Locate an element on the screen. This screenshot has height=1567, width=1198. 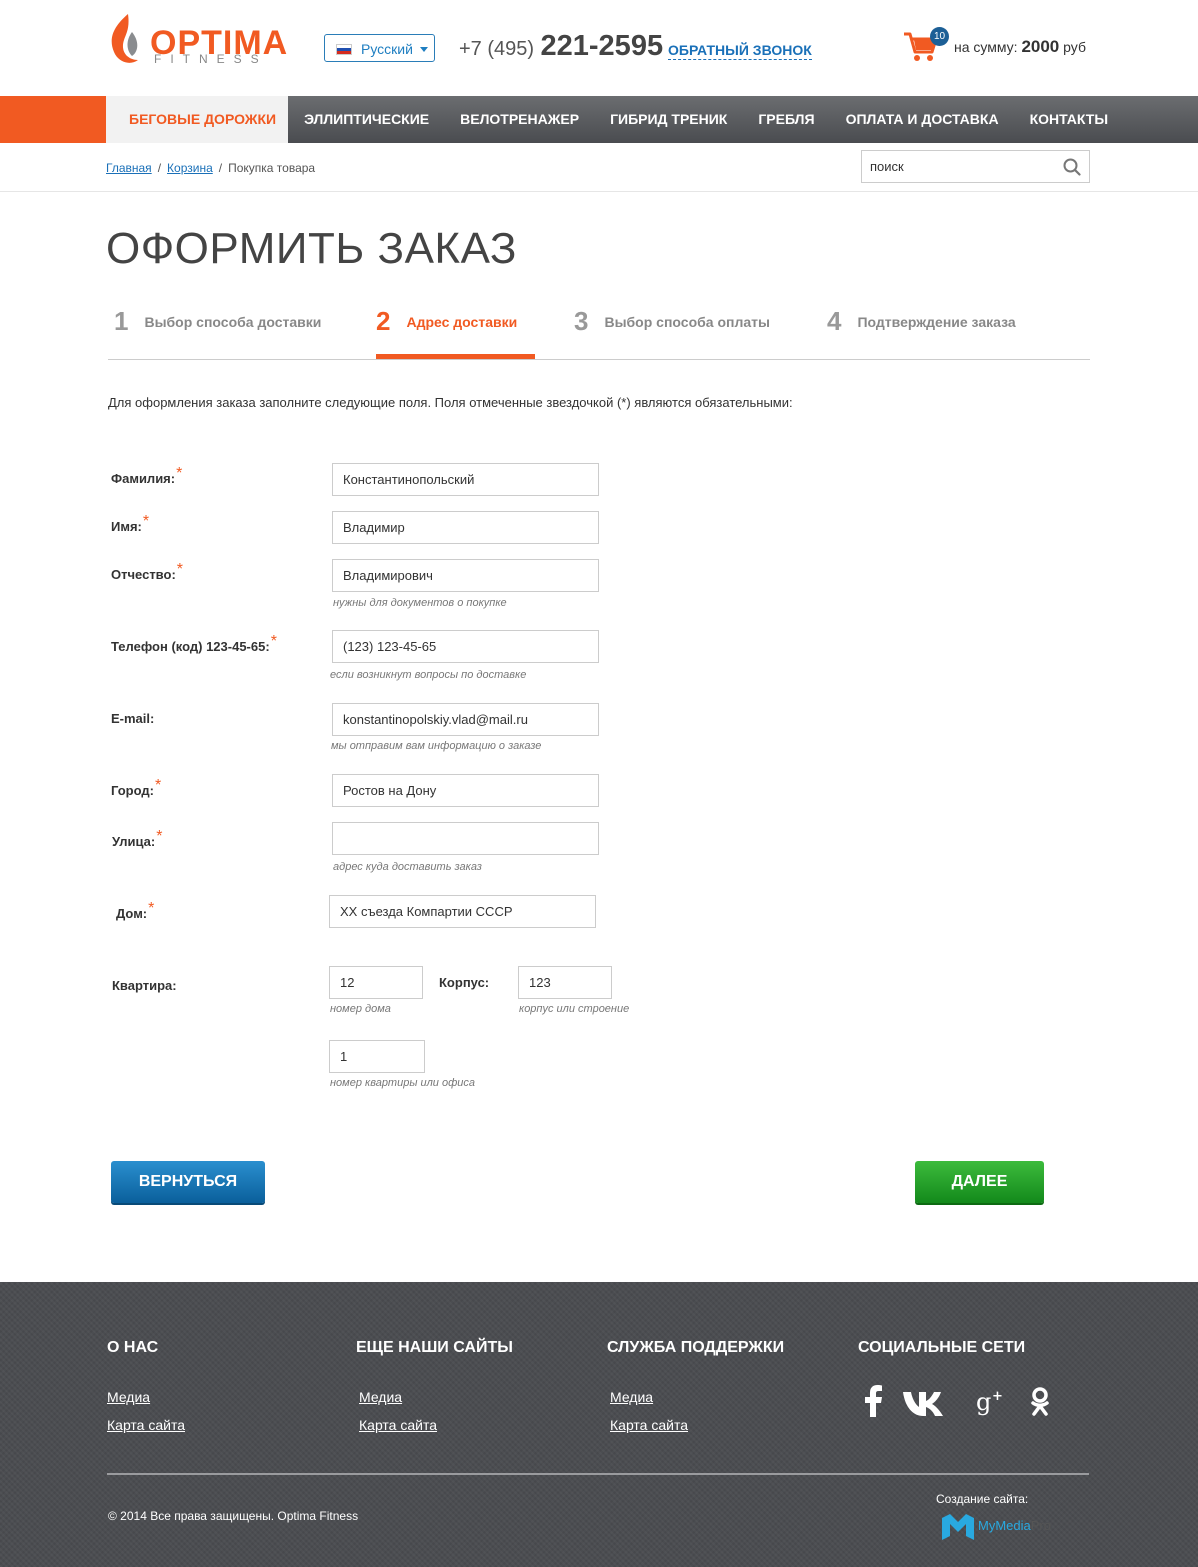
email-label: E-mail: is located at coordinates (132, 718).